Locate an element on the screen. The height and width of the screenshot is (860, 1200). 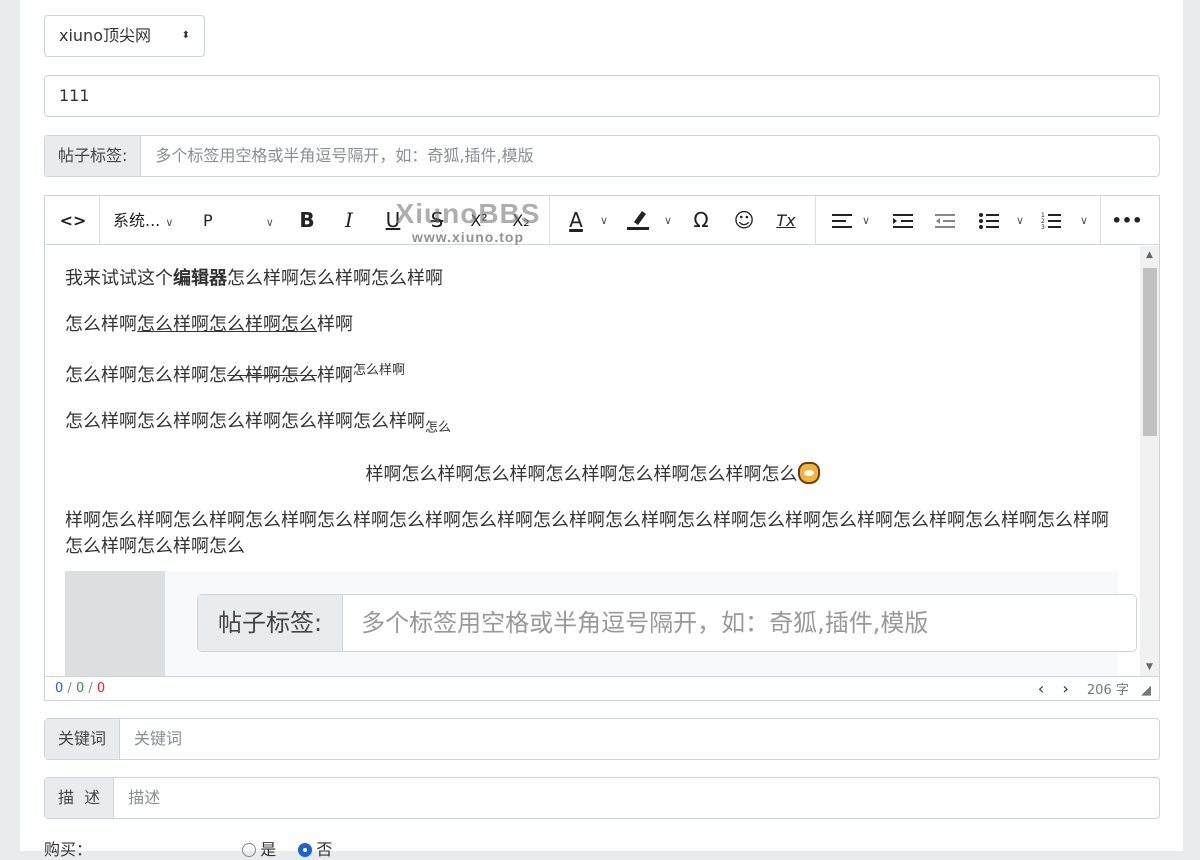
purchase-row: 购买： 是 否 is located at coordinates (188, 848).